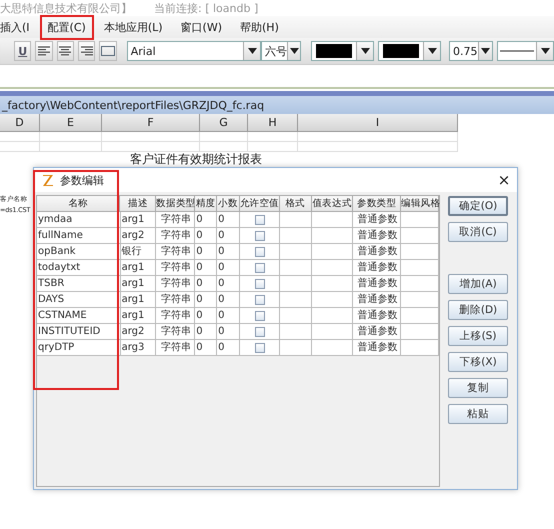 This screenshot has height=529, width=554. I want to click on menu-item: 帮助(H), so click(259, 27).